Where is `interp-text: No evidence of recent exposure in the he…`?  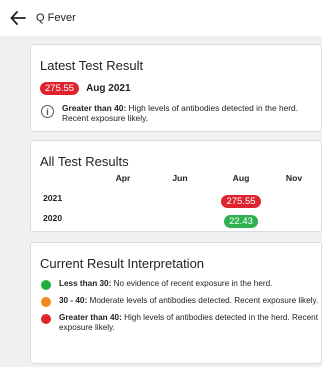 interp-text: No evidence of recent exposure in the he… is located at coordinates (192, 283).